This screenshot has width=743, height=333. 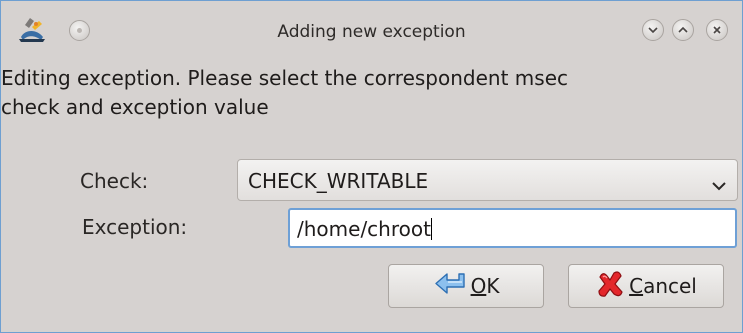 What do you see at coordinates (135, 107) in the screenshot?
I see `message-line-2: check and exception value` at bounding box center [135, 107].